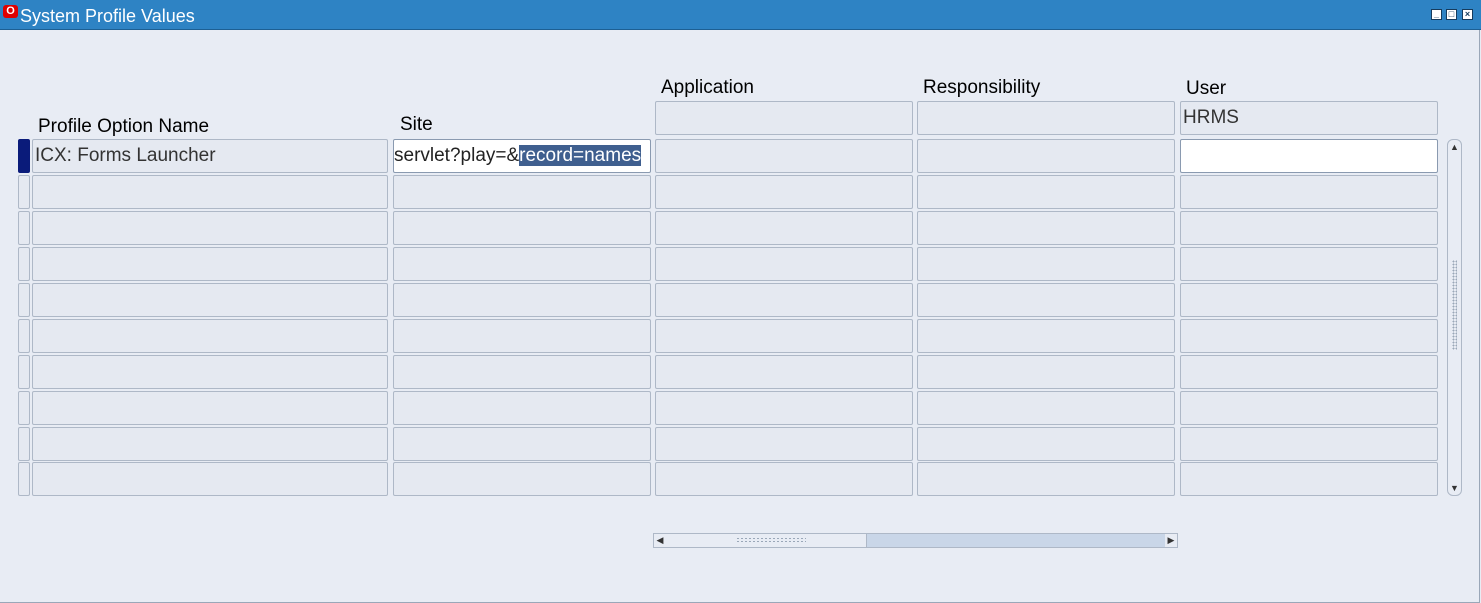 The image size is (1481, 603). Describe the element at coordinates (707, 87) in the screenshot. I see `header-application: Application` at that location.